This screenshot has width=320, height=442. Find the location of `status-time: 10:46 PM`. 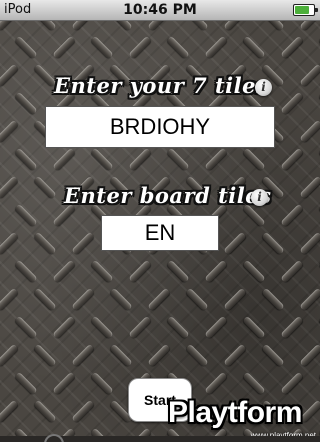

status-time: 10:46 PM is located at coordinates (160, 10).